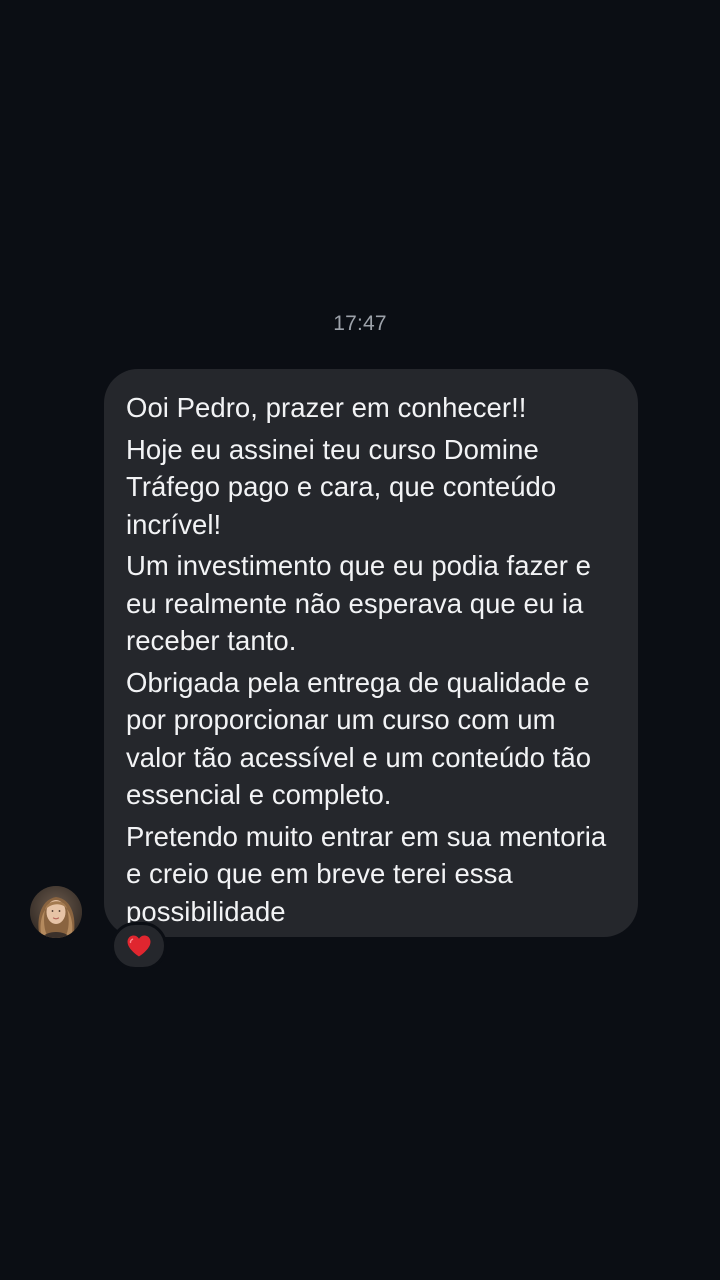  I want to click on message-reaction, so click(139, 946).